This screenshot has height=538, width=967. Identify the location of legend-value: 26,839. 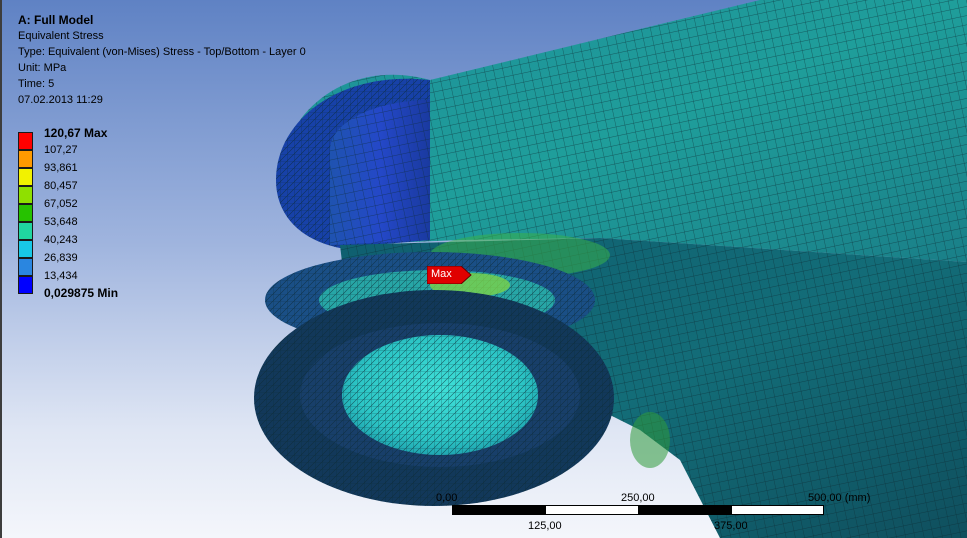
(61, 258).